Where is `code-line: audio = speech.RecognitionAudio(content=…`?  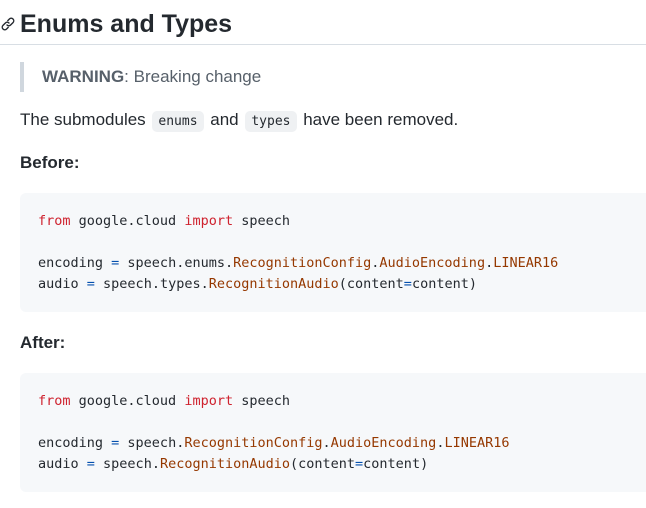 code-line: audio = speech.RecognitionAudio(content=… is located at coordinates (233, 464).